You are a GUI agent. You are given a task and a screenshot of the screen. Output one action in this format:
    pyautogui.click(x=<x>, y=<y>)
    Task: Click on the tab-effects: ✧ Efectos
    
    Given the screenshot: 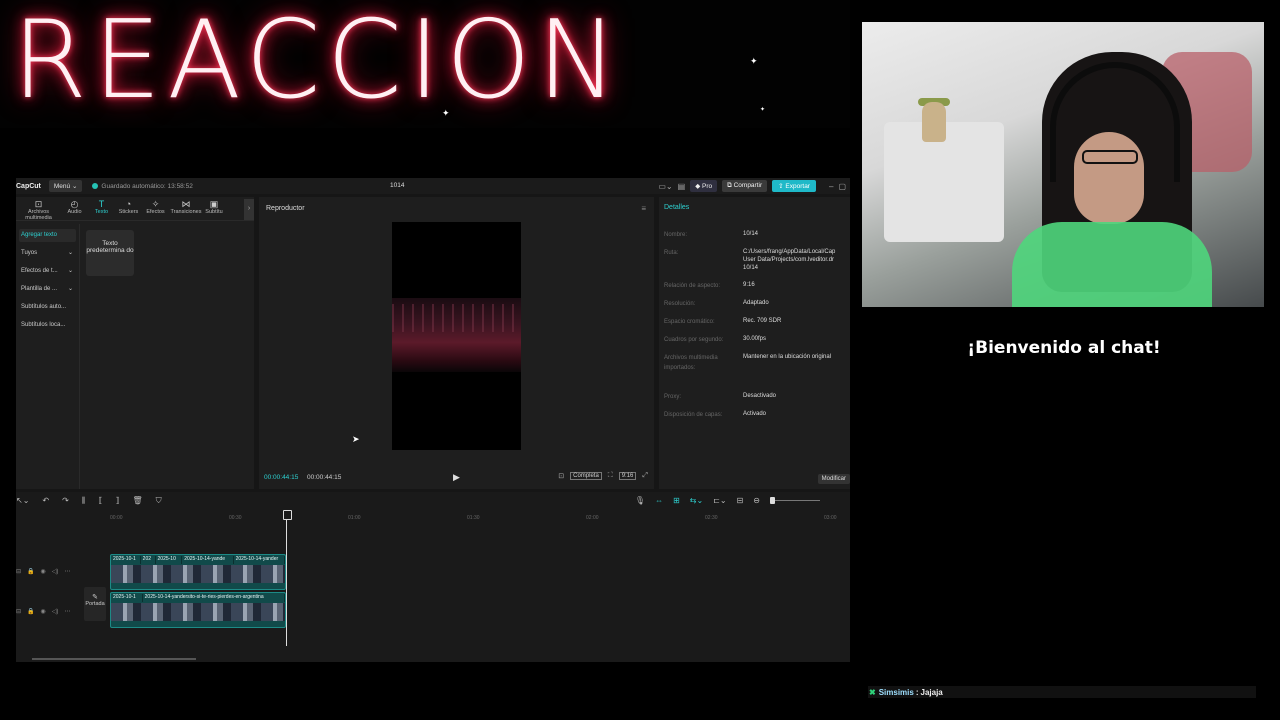 What is the action you would take?
    pyautogui.click(x=155, y=208)
    